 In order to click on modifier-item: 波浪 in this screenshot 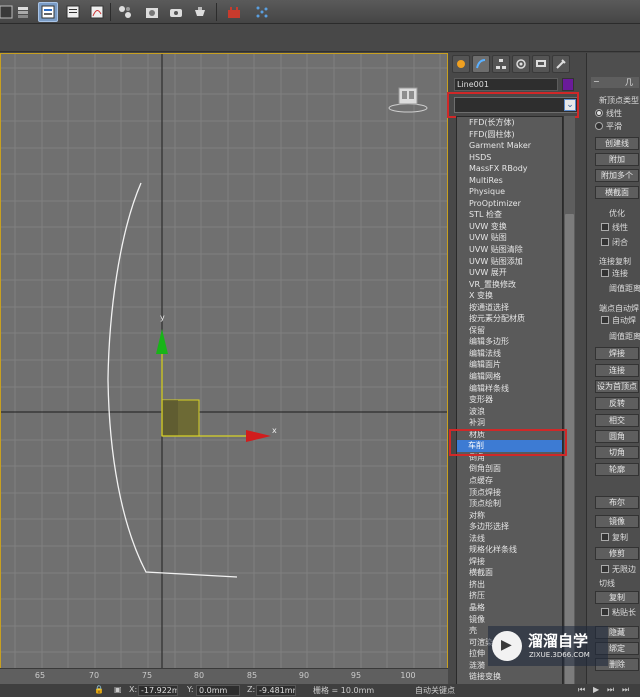, I will do `click(509, 412)`.